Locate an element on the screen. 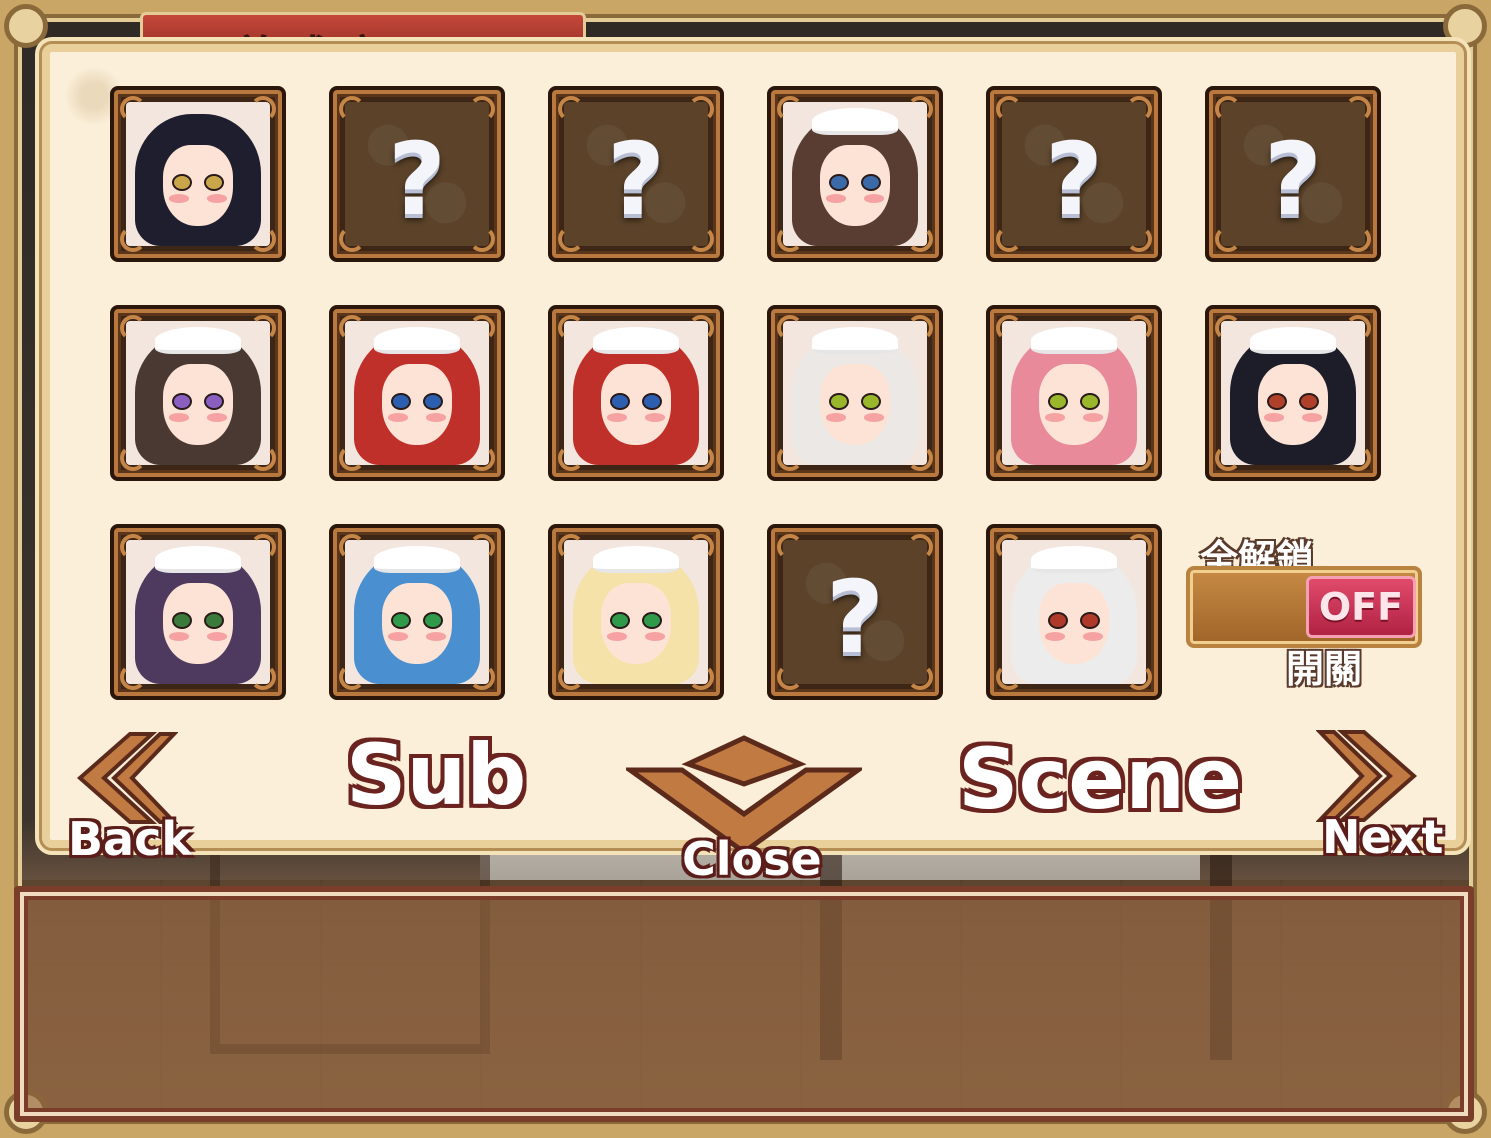 The height and width of the screenshot is (1138, 1491). toggle-sub-label: 開關 is located at coordinates (1324, 669).